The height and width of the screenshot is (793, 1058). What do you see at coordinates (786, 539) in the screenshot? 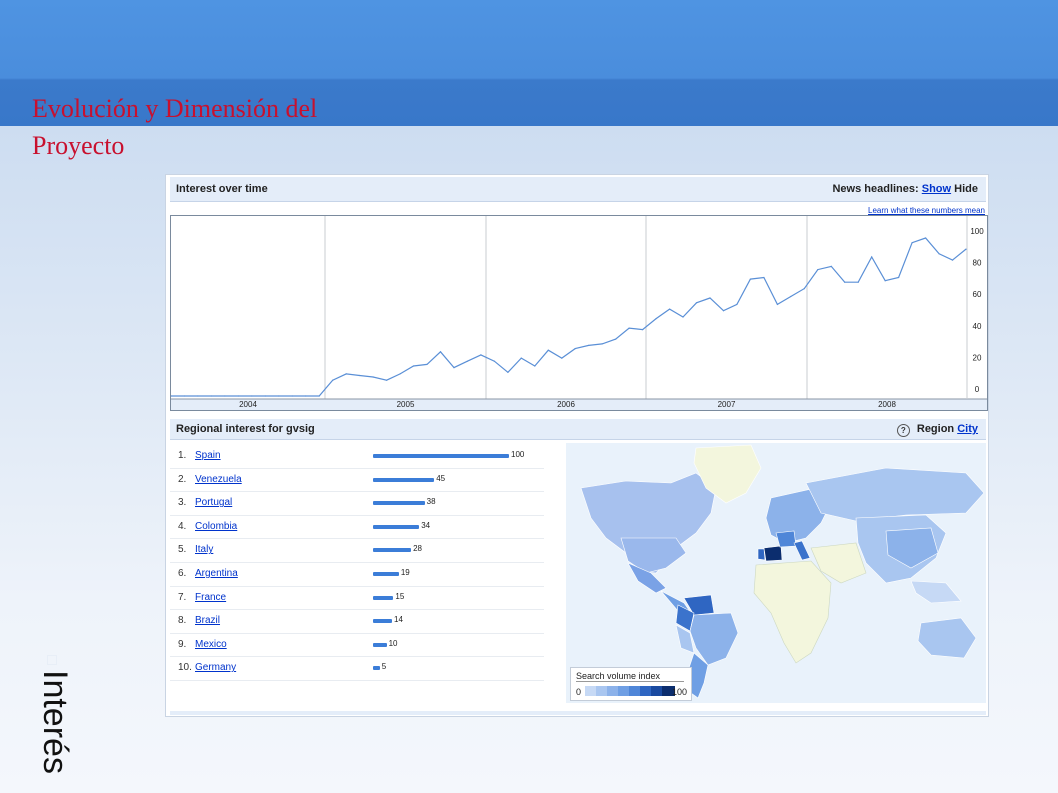
I see `map-france` at bounding box center [786, 539].